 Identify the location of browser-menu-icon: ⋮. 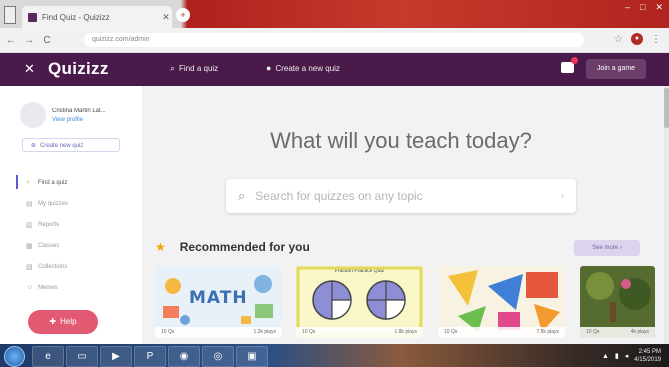
(656, 39).